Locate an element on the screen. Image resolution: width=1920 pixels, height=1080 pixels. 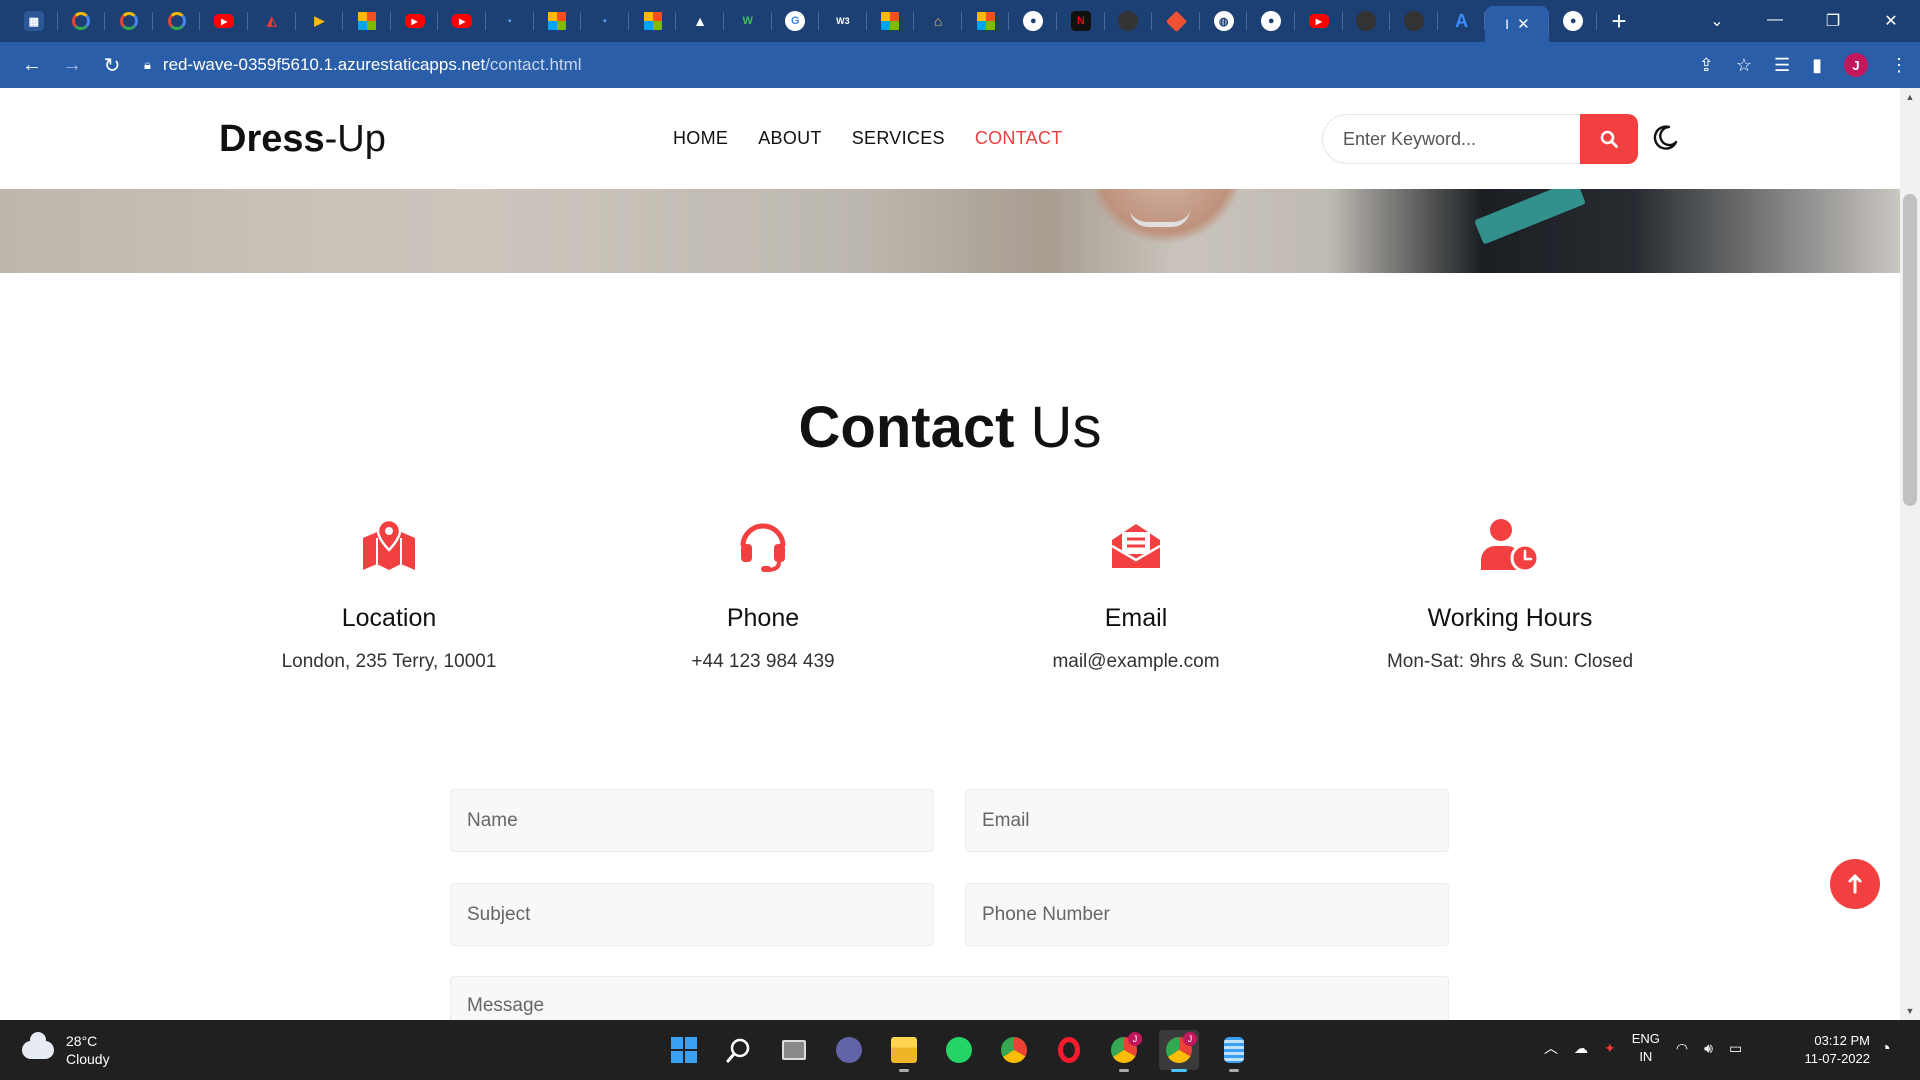
windows-start-icon is located at coordinates (684, 1050).